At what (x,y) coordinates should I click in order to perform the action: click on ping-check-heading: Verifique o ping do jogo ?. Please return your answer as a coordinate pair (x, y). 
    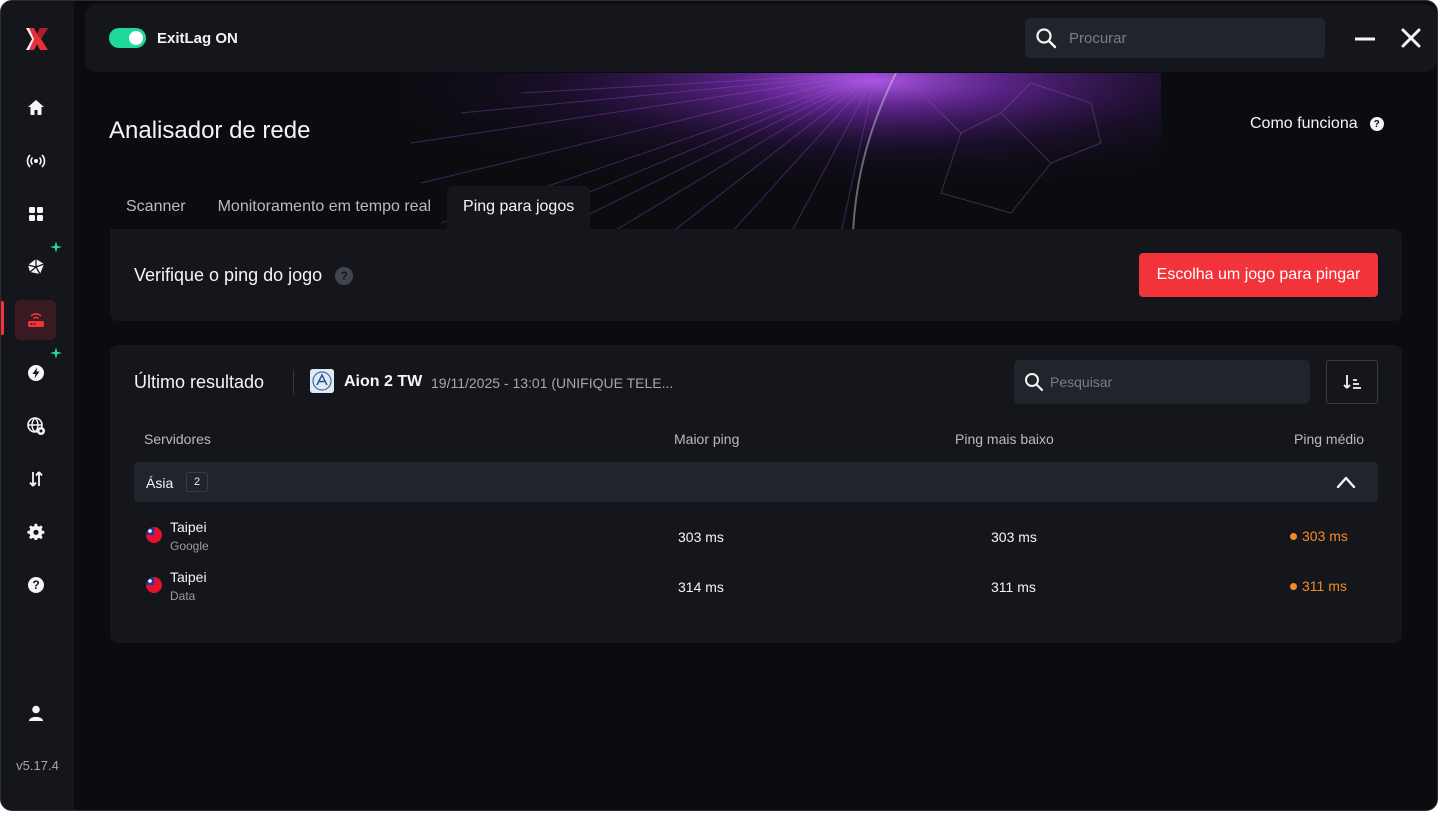
    Looking at the image, I should click on (244, 275).